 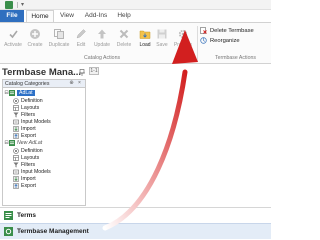 I want to click on delete-label: Delete, so click(x=124, y=45).